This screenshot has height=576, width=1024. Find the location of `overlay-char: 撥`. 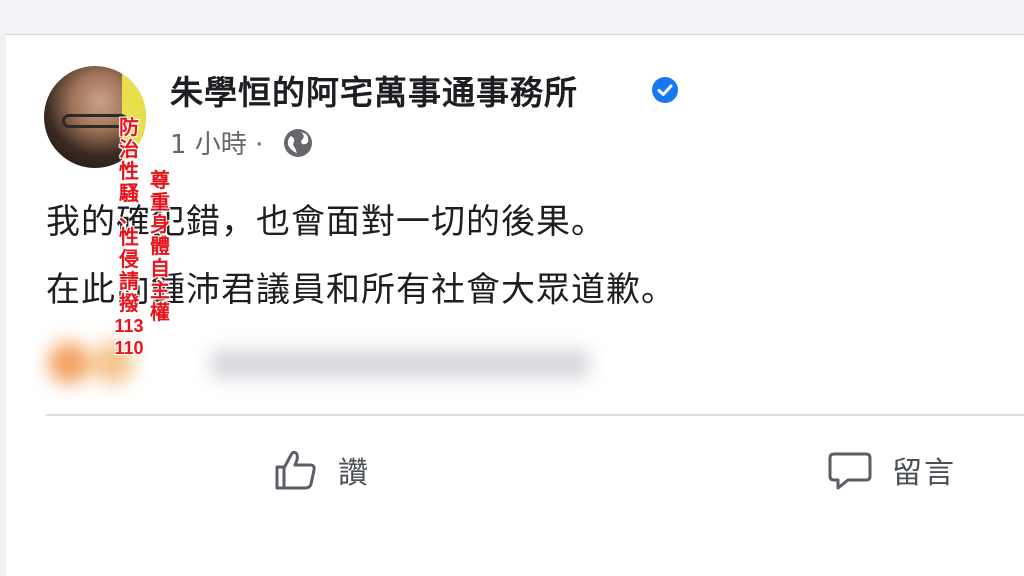

overlay-char: 撥 is located at coordinates (129, 304).